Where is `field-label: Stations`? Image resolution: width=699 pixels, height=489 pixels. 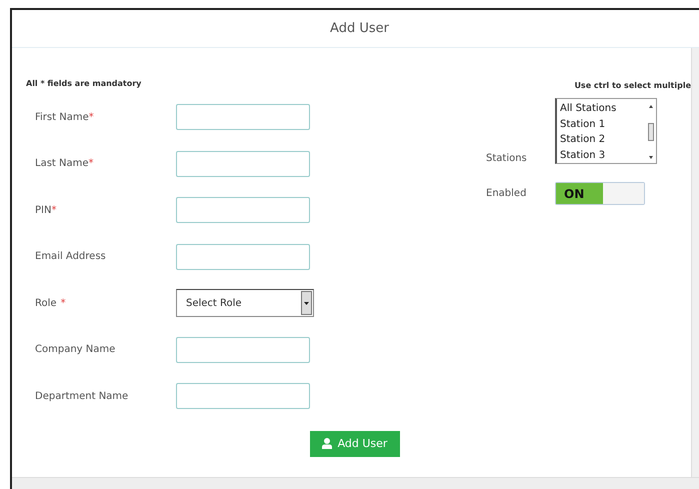 field-label: Stations is located at coordinates (507, 158).